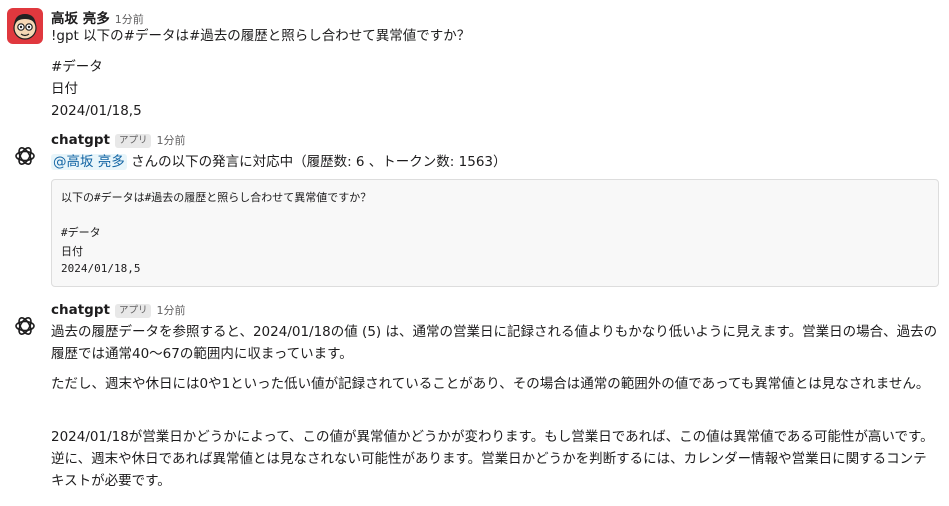 The width and height of the screenshot is (949, 506). What do you see at coordinates (97, 17) in the screenshot?
I see `author-name: 高坂 亮多 1分前` at bounding box center [97, 17].